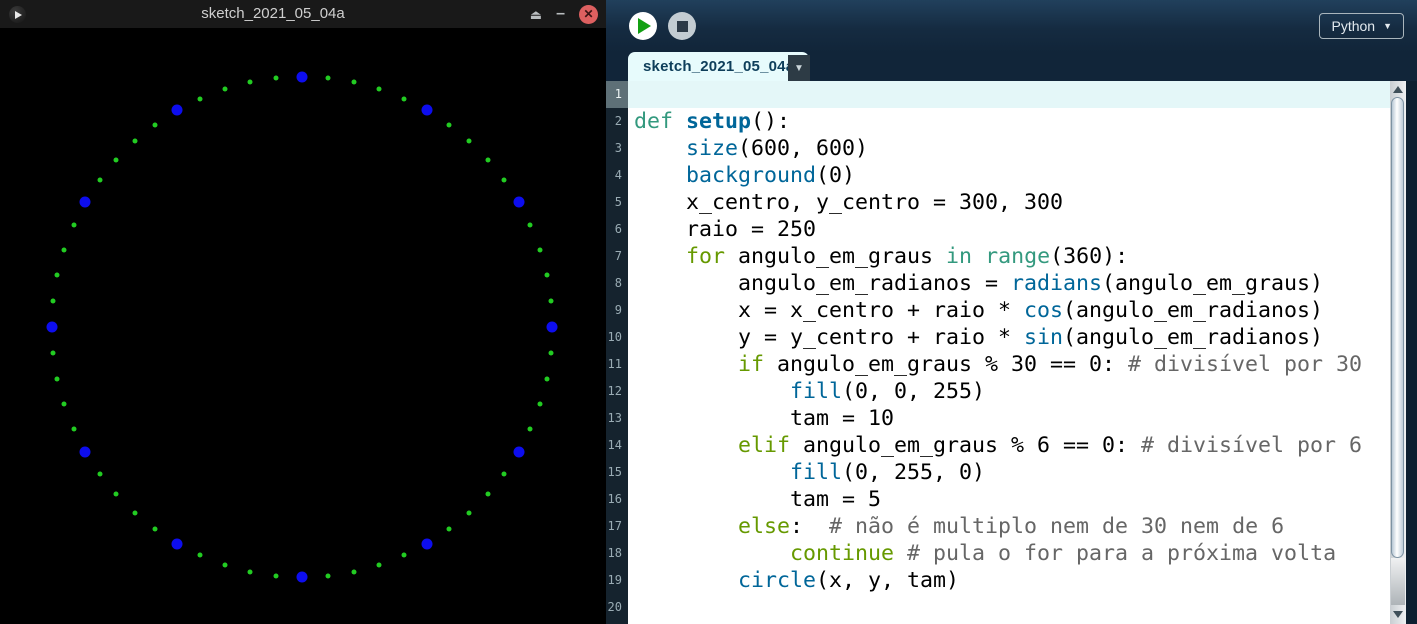  I want to click on tab-menu-button: ▼, so click(799, 68).